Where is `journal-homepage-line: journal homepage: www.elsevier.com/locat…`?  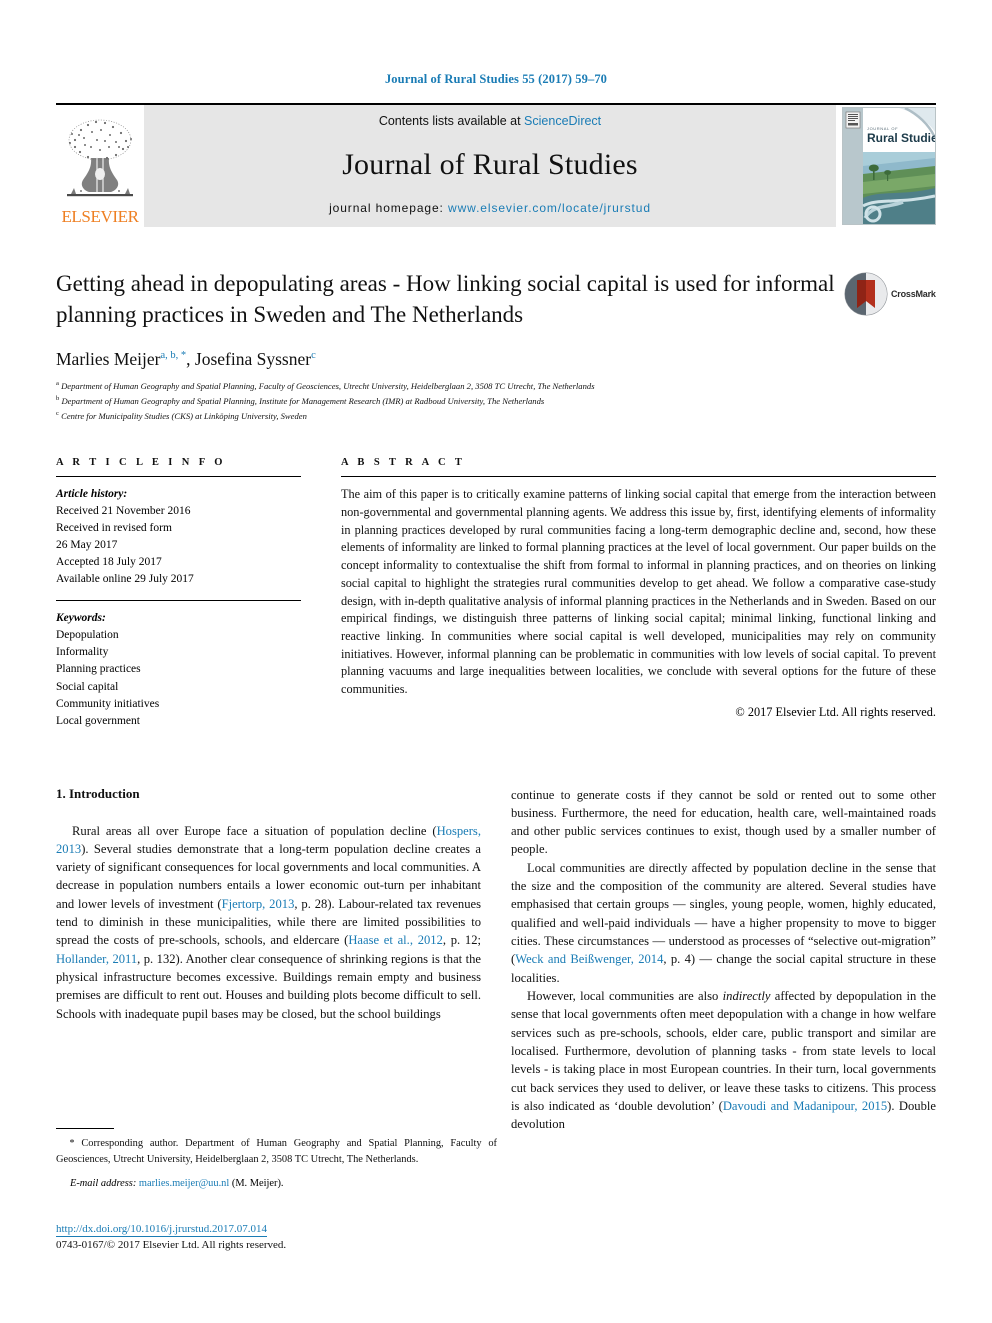 journal-homepage-line: journal homepage: www.elsevier.com/locat… is located at coordinates (490, 208).